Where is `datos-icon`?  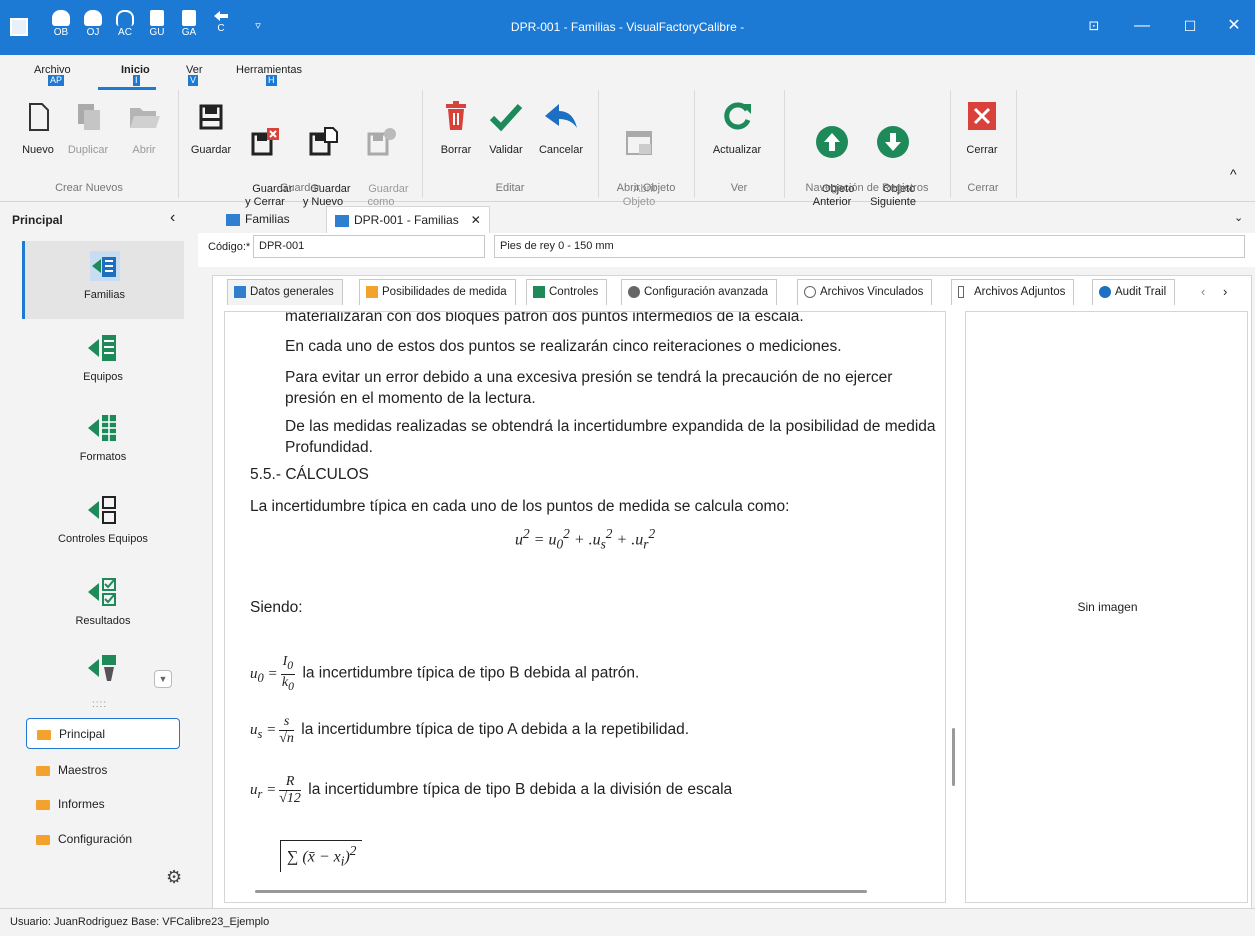
datos-icon is located at coordinates (240, 292).